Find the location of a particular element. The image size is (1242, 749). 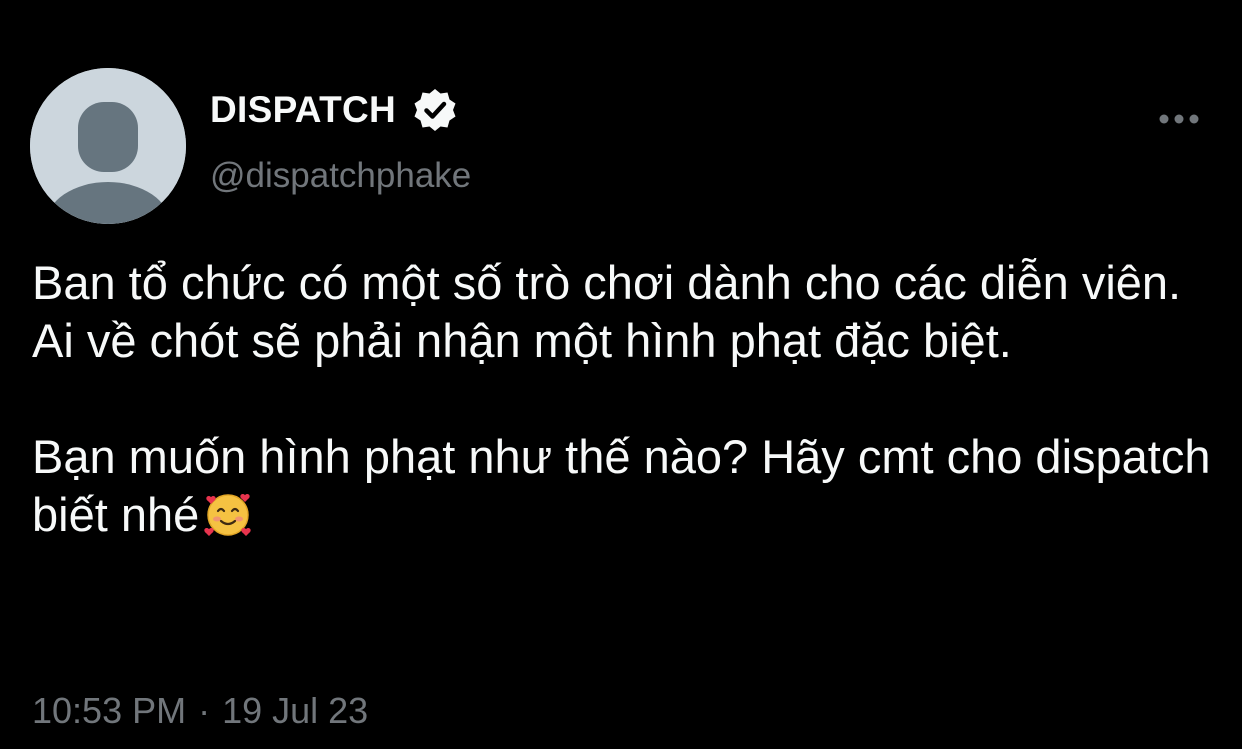

more-options-icon is located at coordinates (1179, 119).